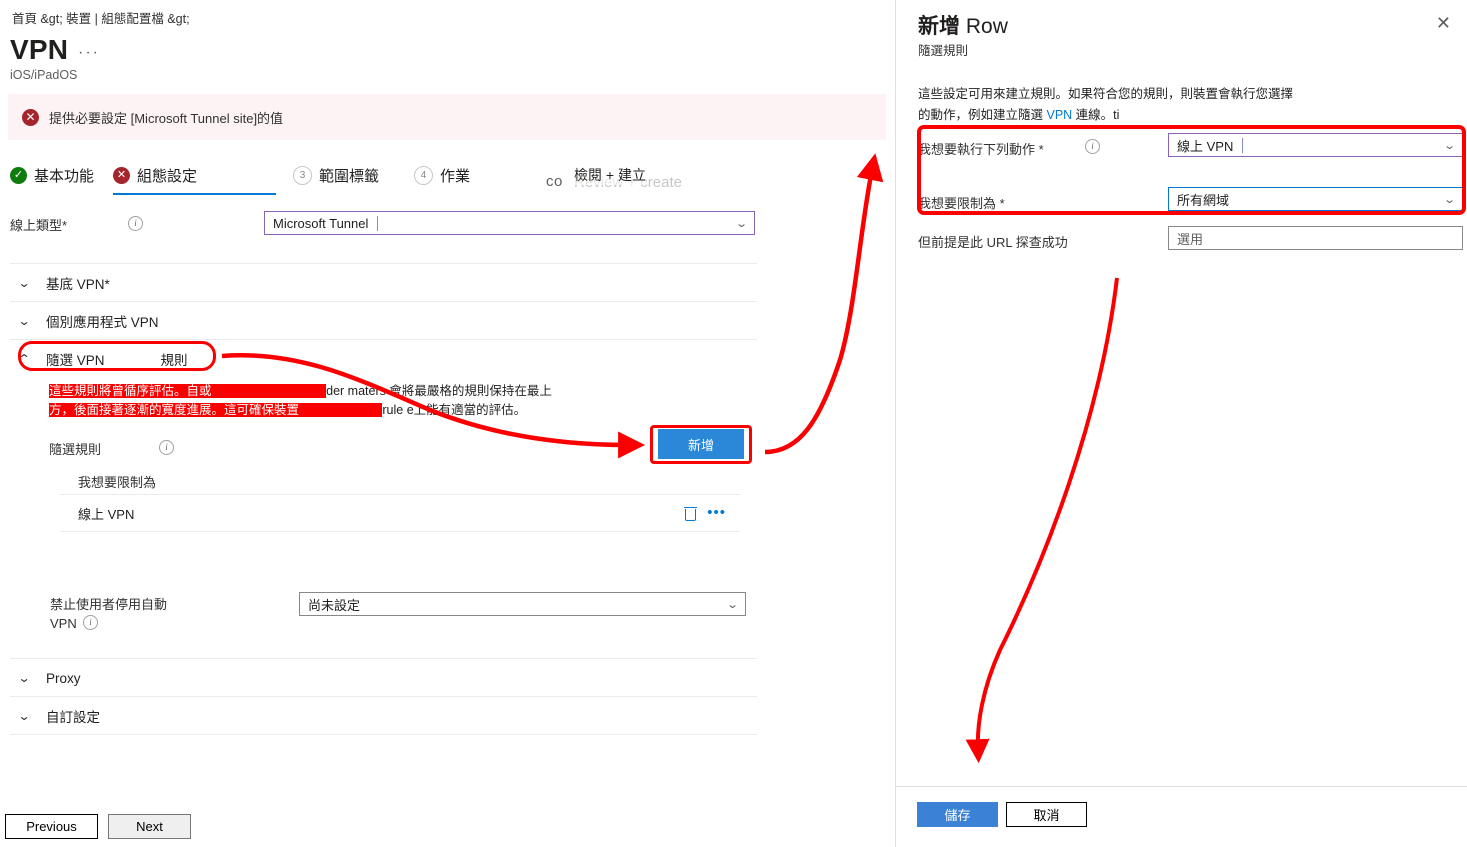  Describe the element at coordinates (455, 176) in the screenshot. I see `tab-assignments-label: 作業` at that location.